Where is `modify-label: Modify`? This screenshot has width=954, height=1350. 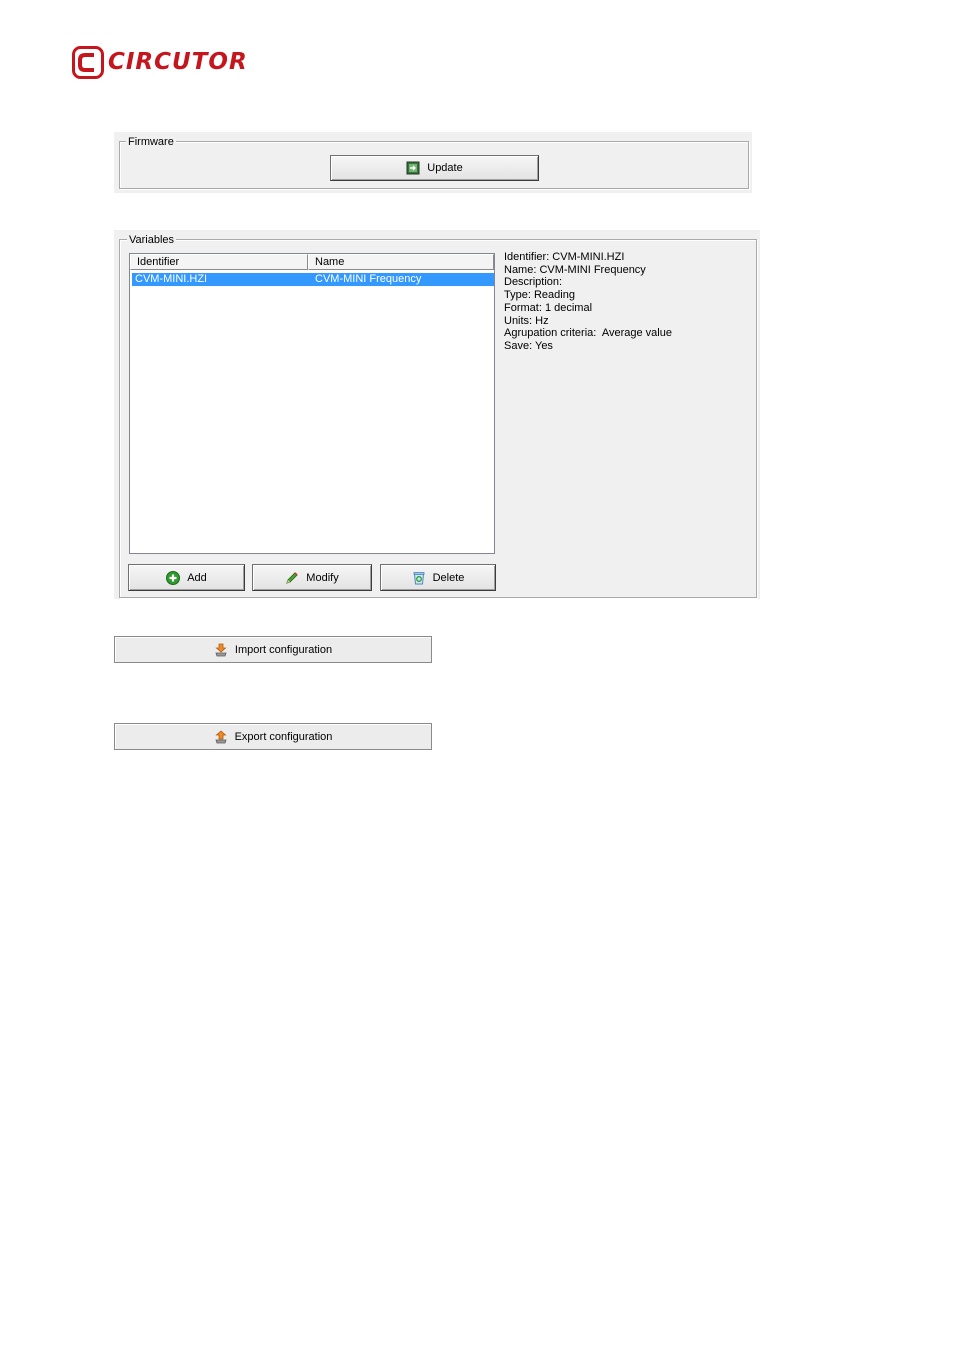 modify-label: Modify is located at coordinates (322, 577).